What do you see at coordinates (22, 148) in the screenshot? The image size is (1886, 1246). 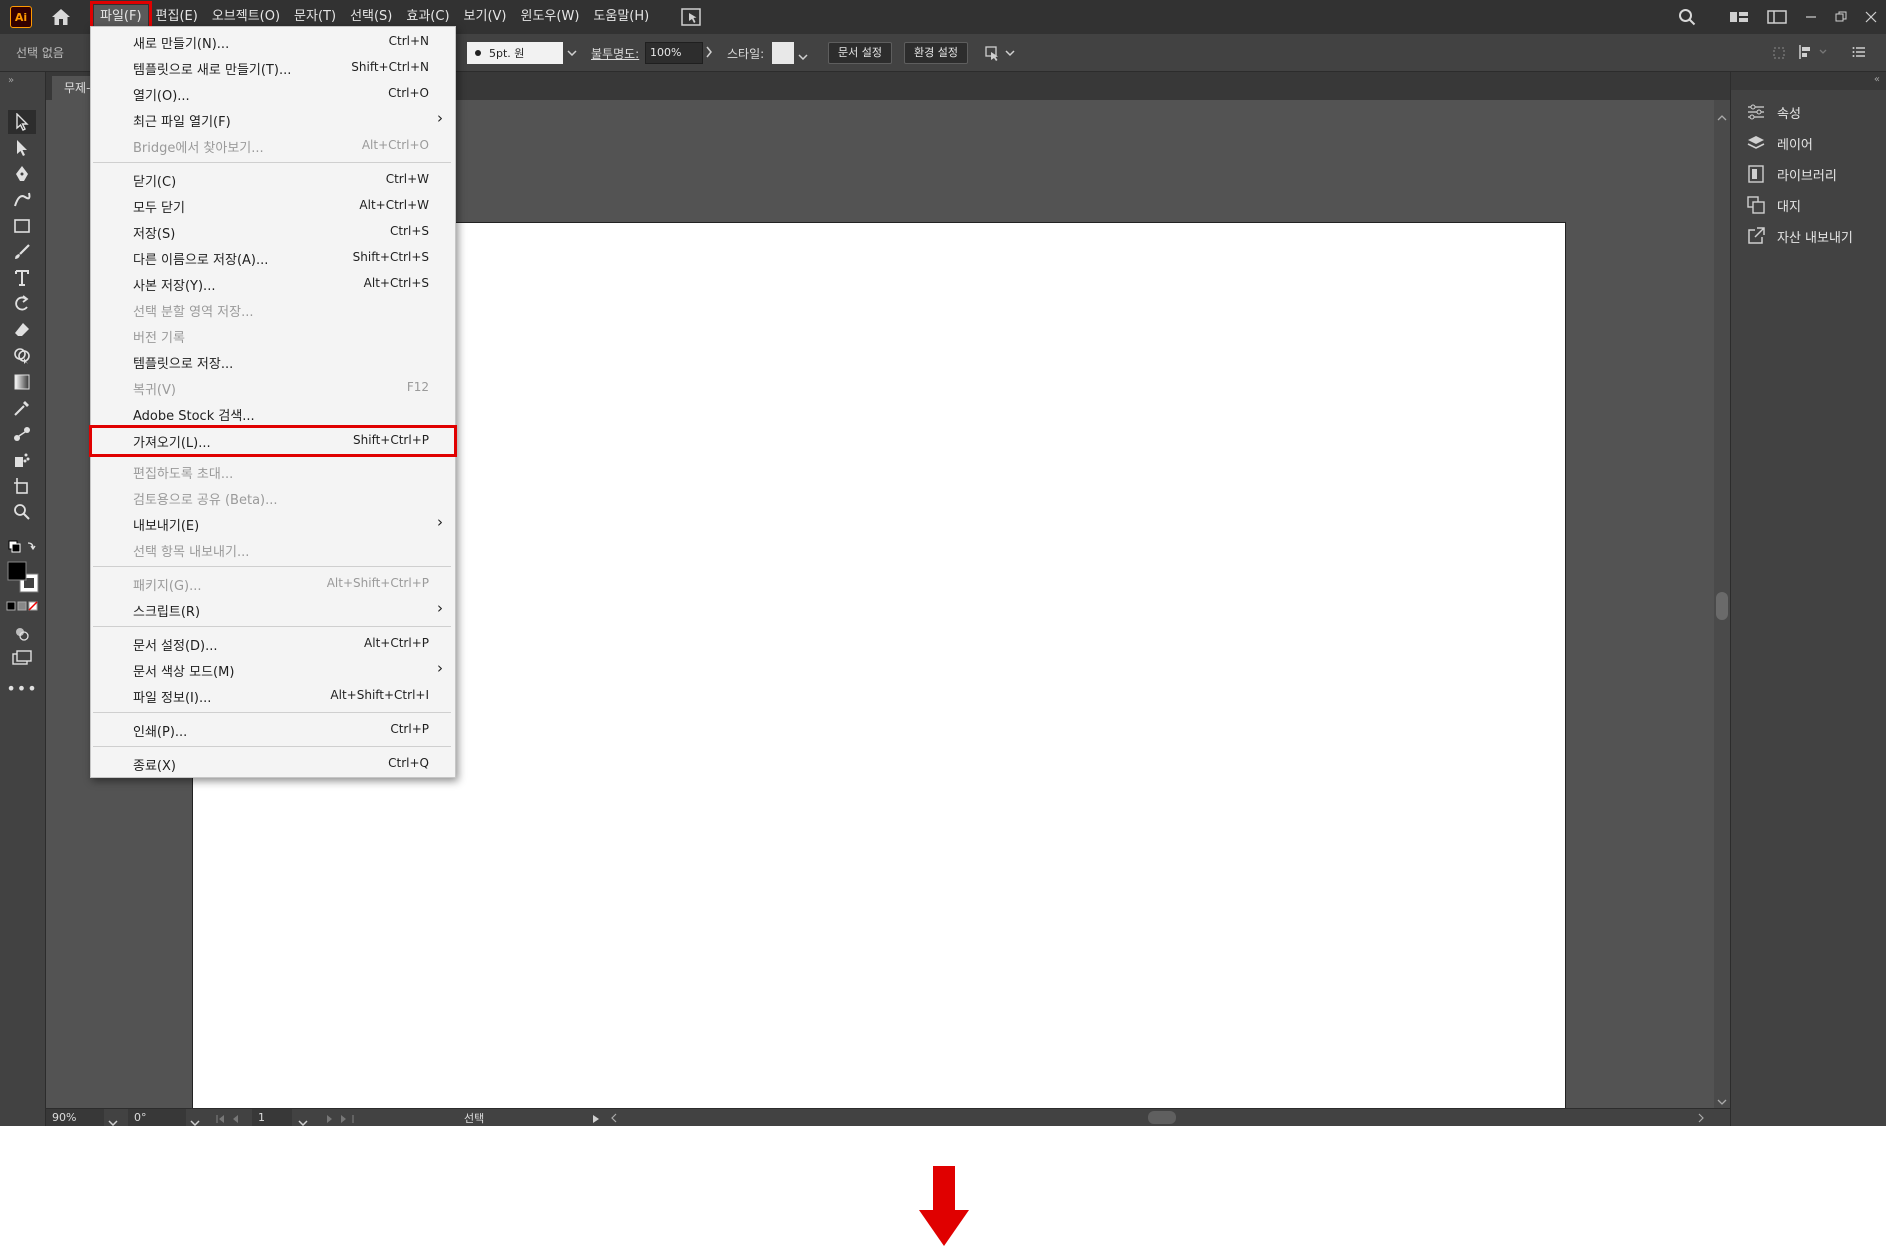 I see `direct-selection-tool-icon` at bounding box center [22, 148].